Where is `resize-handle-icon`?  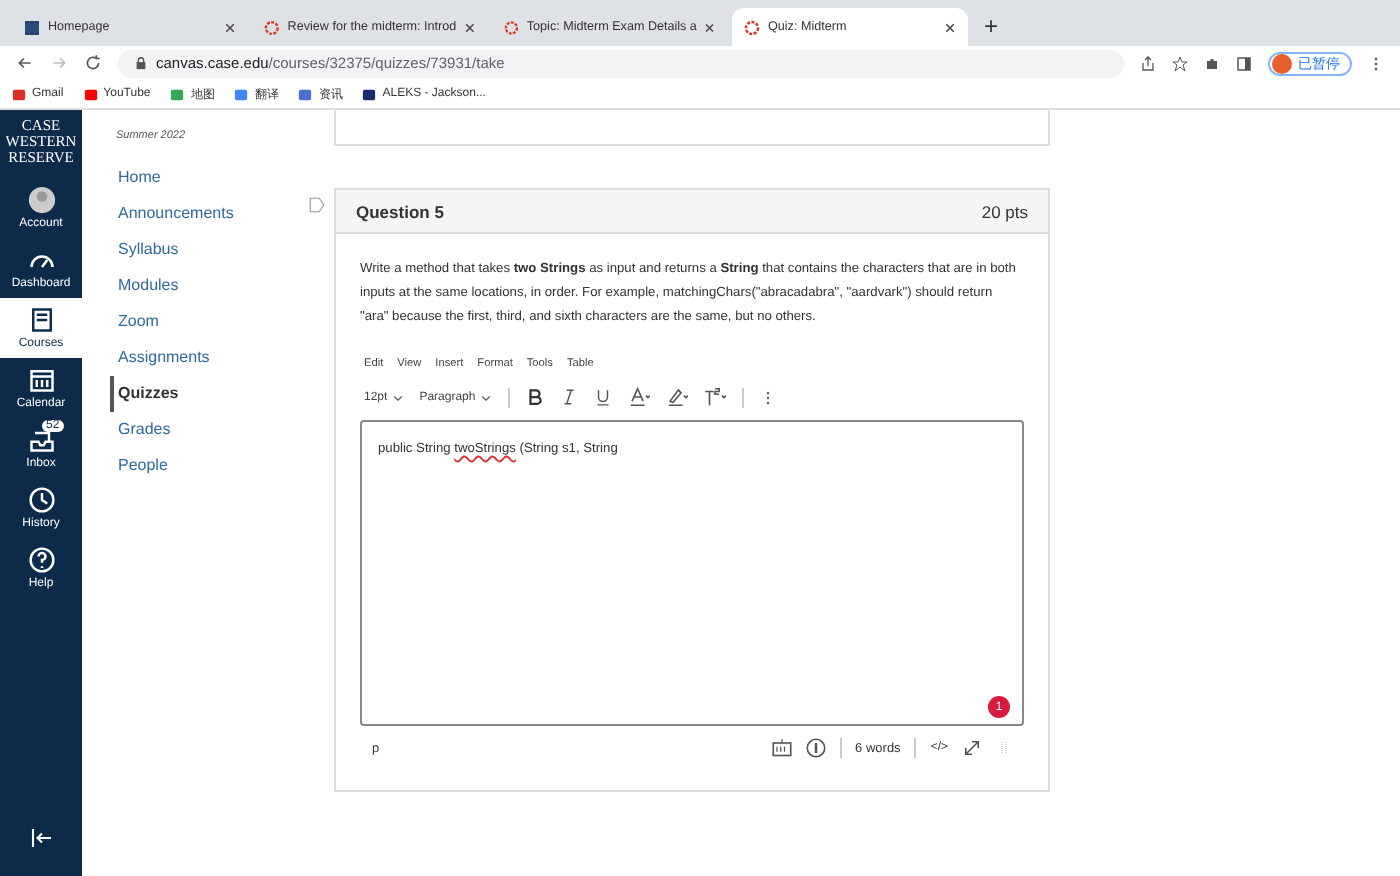
resize-handle-icon is located at coordinates (1004, 748).